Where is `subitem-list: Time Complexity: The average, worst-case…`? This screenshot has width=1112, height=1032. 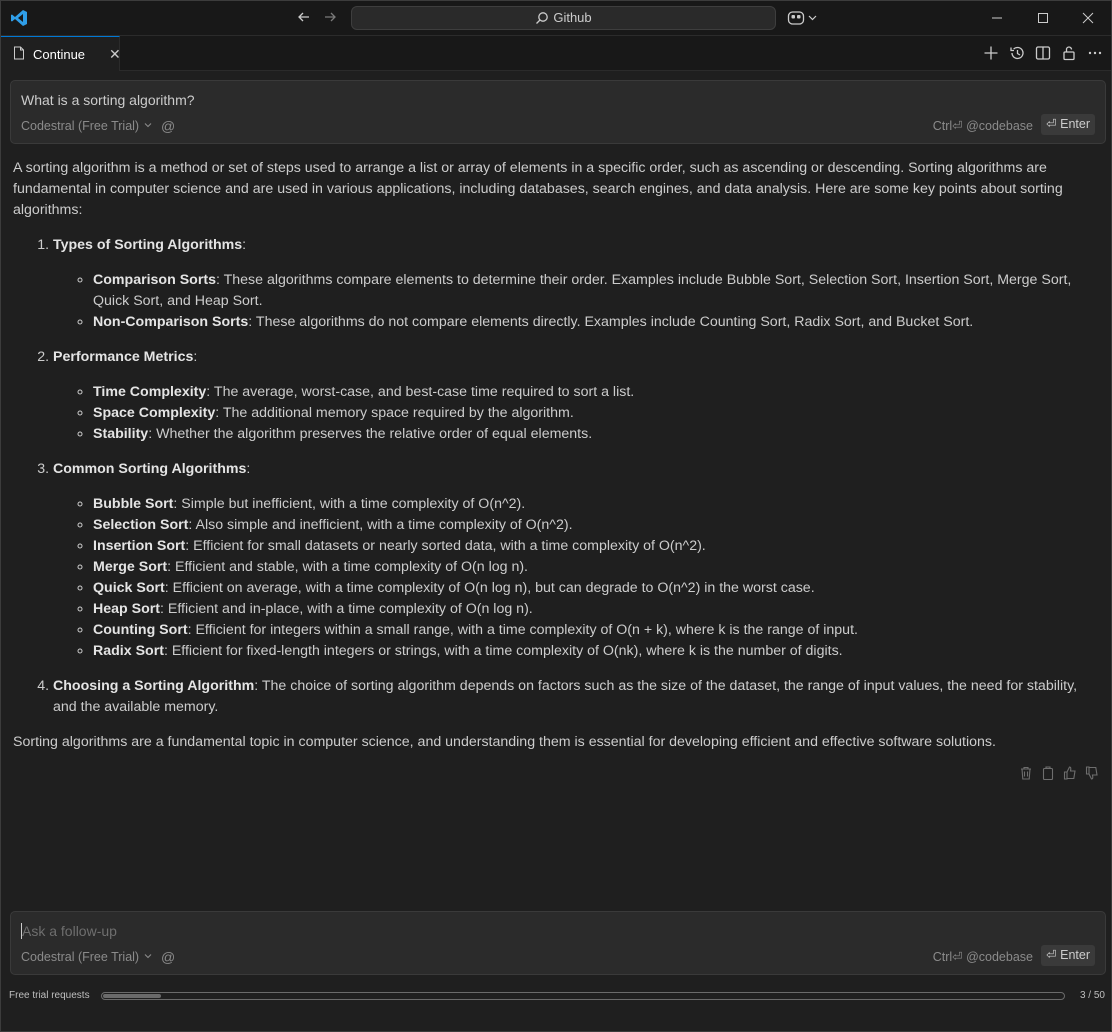
subitem-list: Time Complexity: The average, worst-case… is located at coordinates (576, 413).